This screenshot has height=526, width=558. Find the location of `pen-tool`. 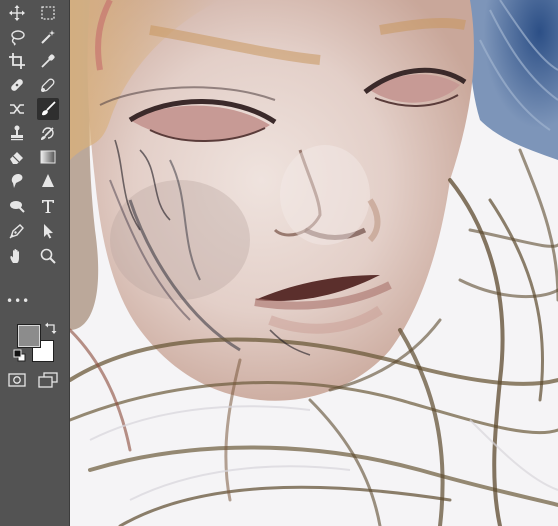

pen-tool is located at coordinates (17, 231).